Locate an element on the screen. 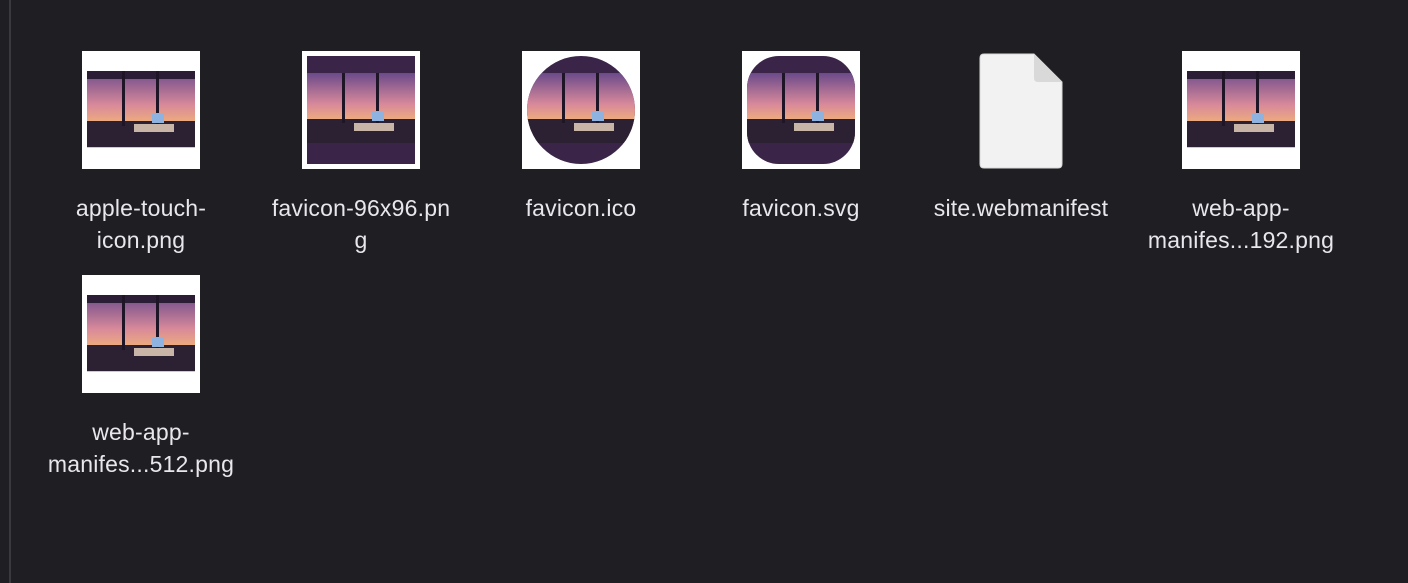  file-name: web-app- manifes...192.png is located at coordinates (1241, 224).